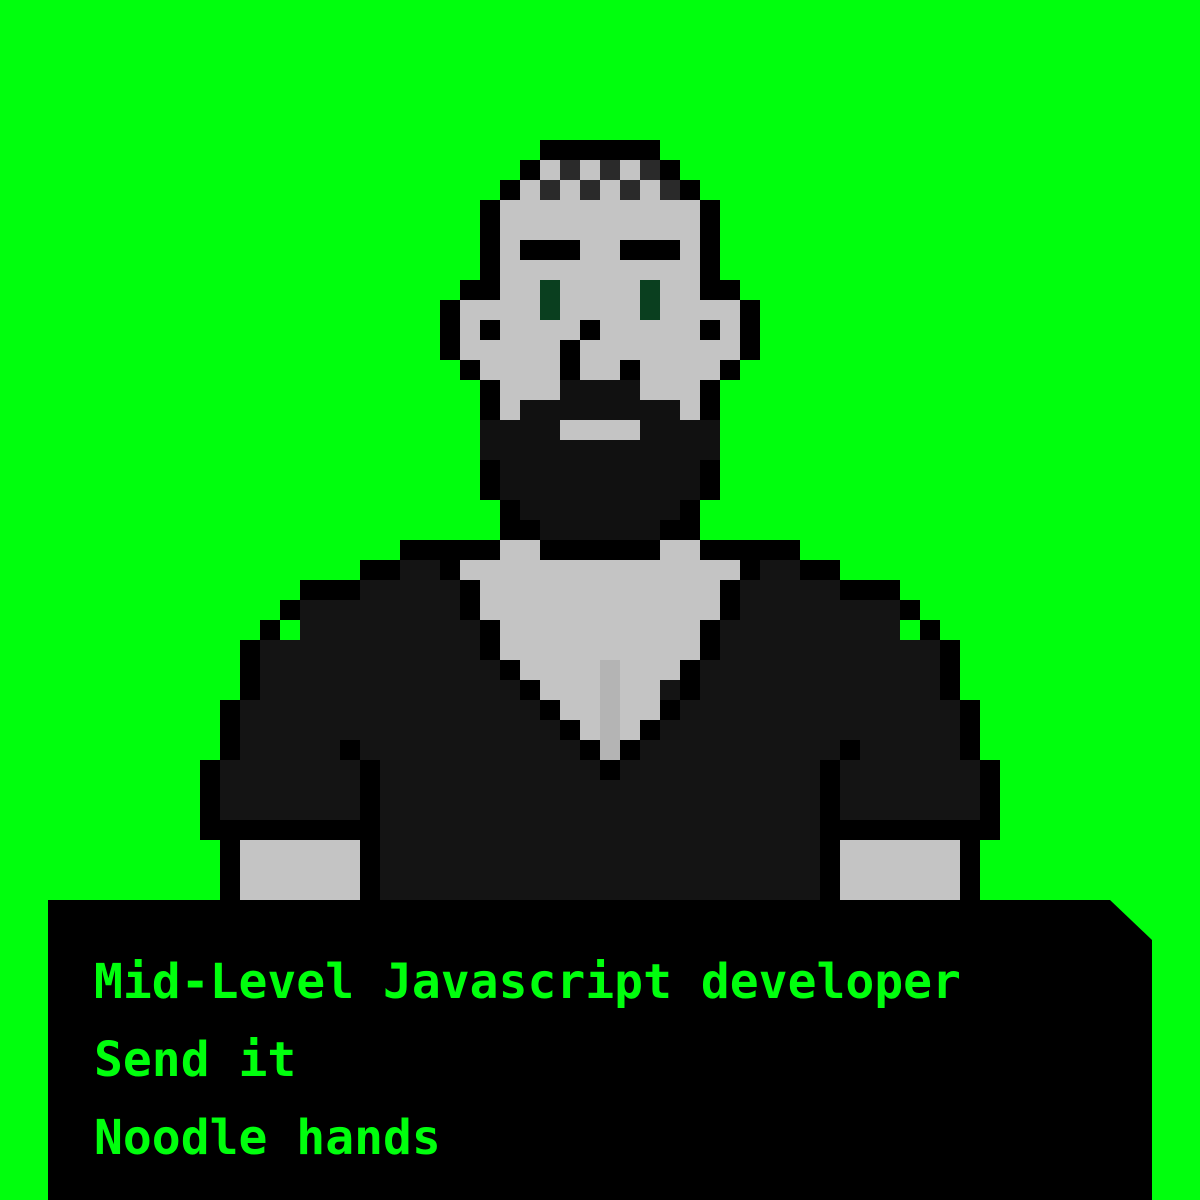 The image size is (1200, 1200). What do you see at coordinates (195, 1060) in the screenshot?
I see `trait-motto: Send it` at bounding box center [195, 1060].